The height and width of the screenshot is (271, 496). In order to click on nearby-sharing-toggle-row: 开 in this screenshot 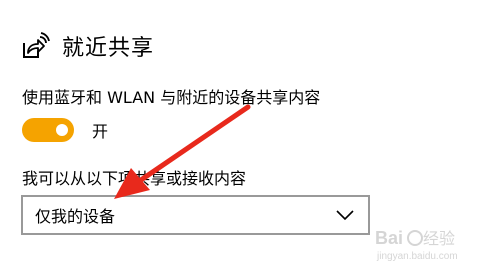, I will do `click(65, 130)`.